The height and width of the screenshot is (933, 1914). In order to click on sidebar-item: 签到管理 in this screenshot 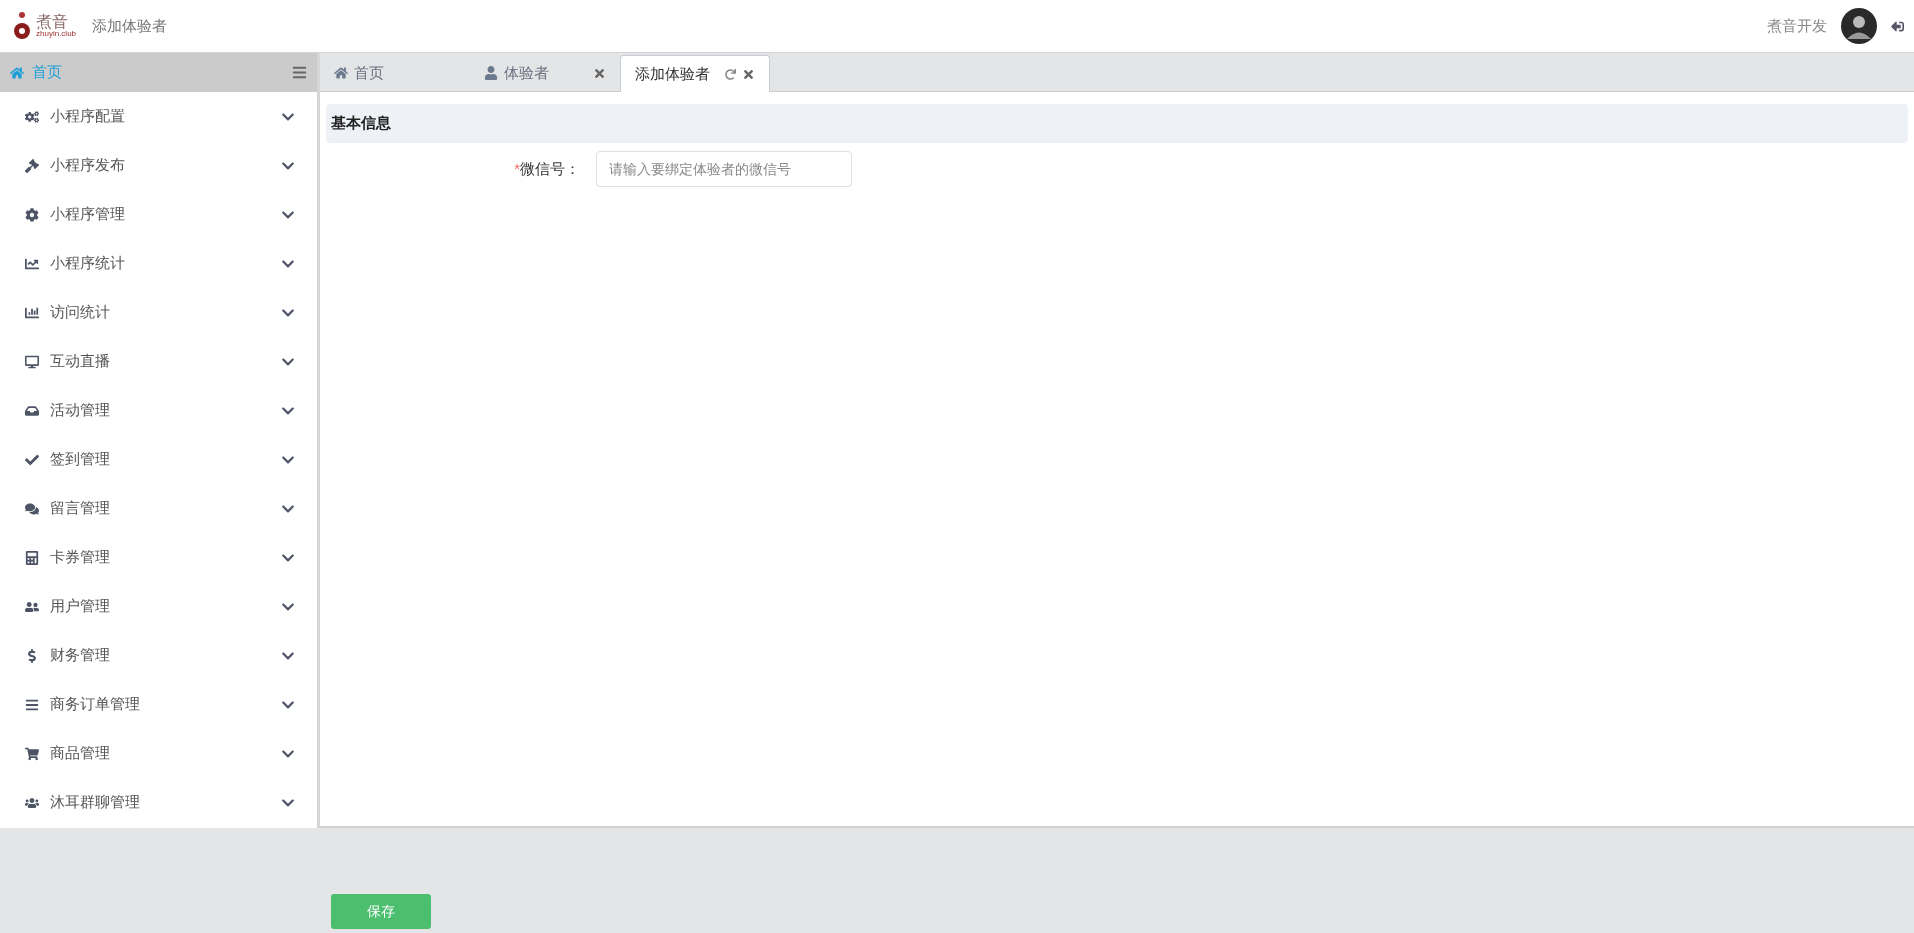, I will do `click(158, 459)`.